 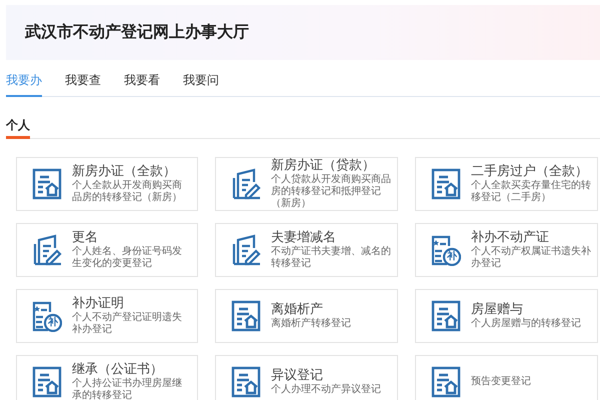 I want to click on service-card: 离婚析产 离婚析产转移登记, so click(x=306, y=316).